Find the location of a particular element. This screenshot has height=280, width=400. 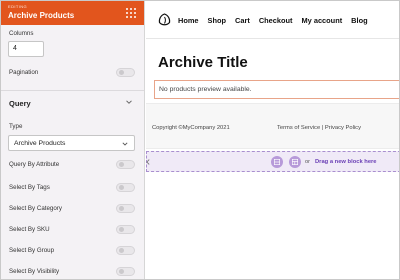

site-logo-icon is located at coordinates (164, 20).